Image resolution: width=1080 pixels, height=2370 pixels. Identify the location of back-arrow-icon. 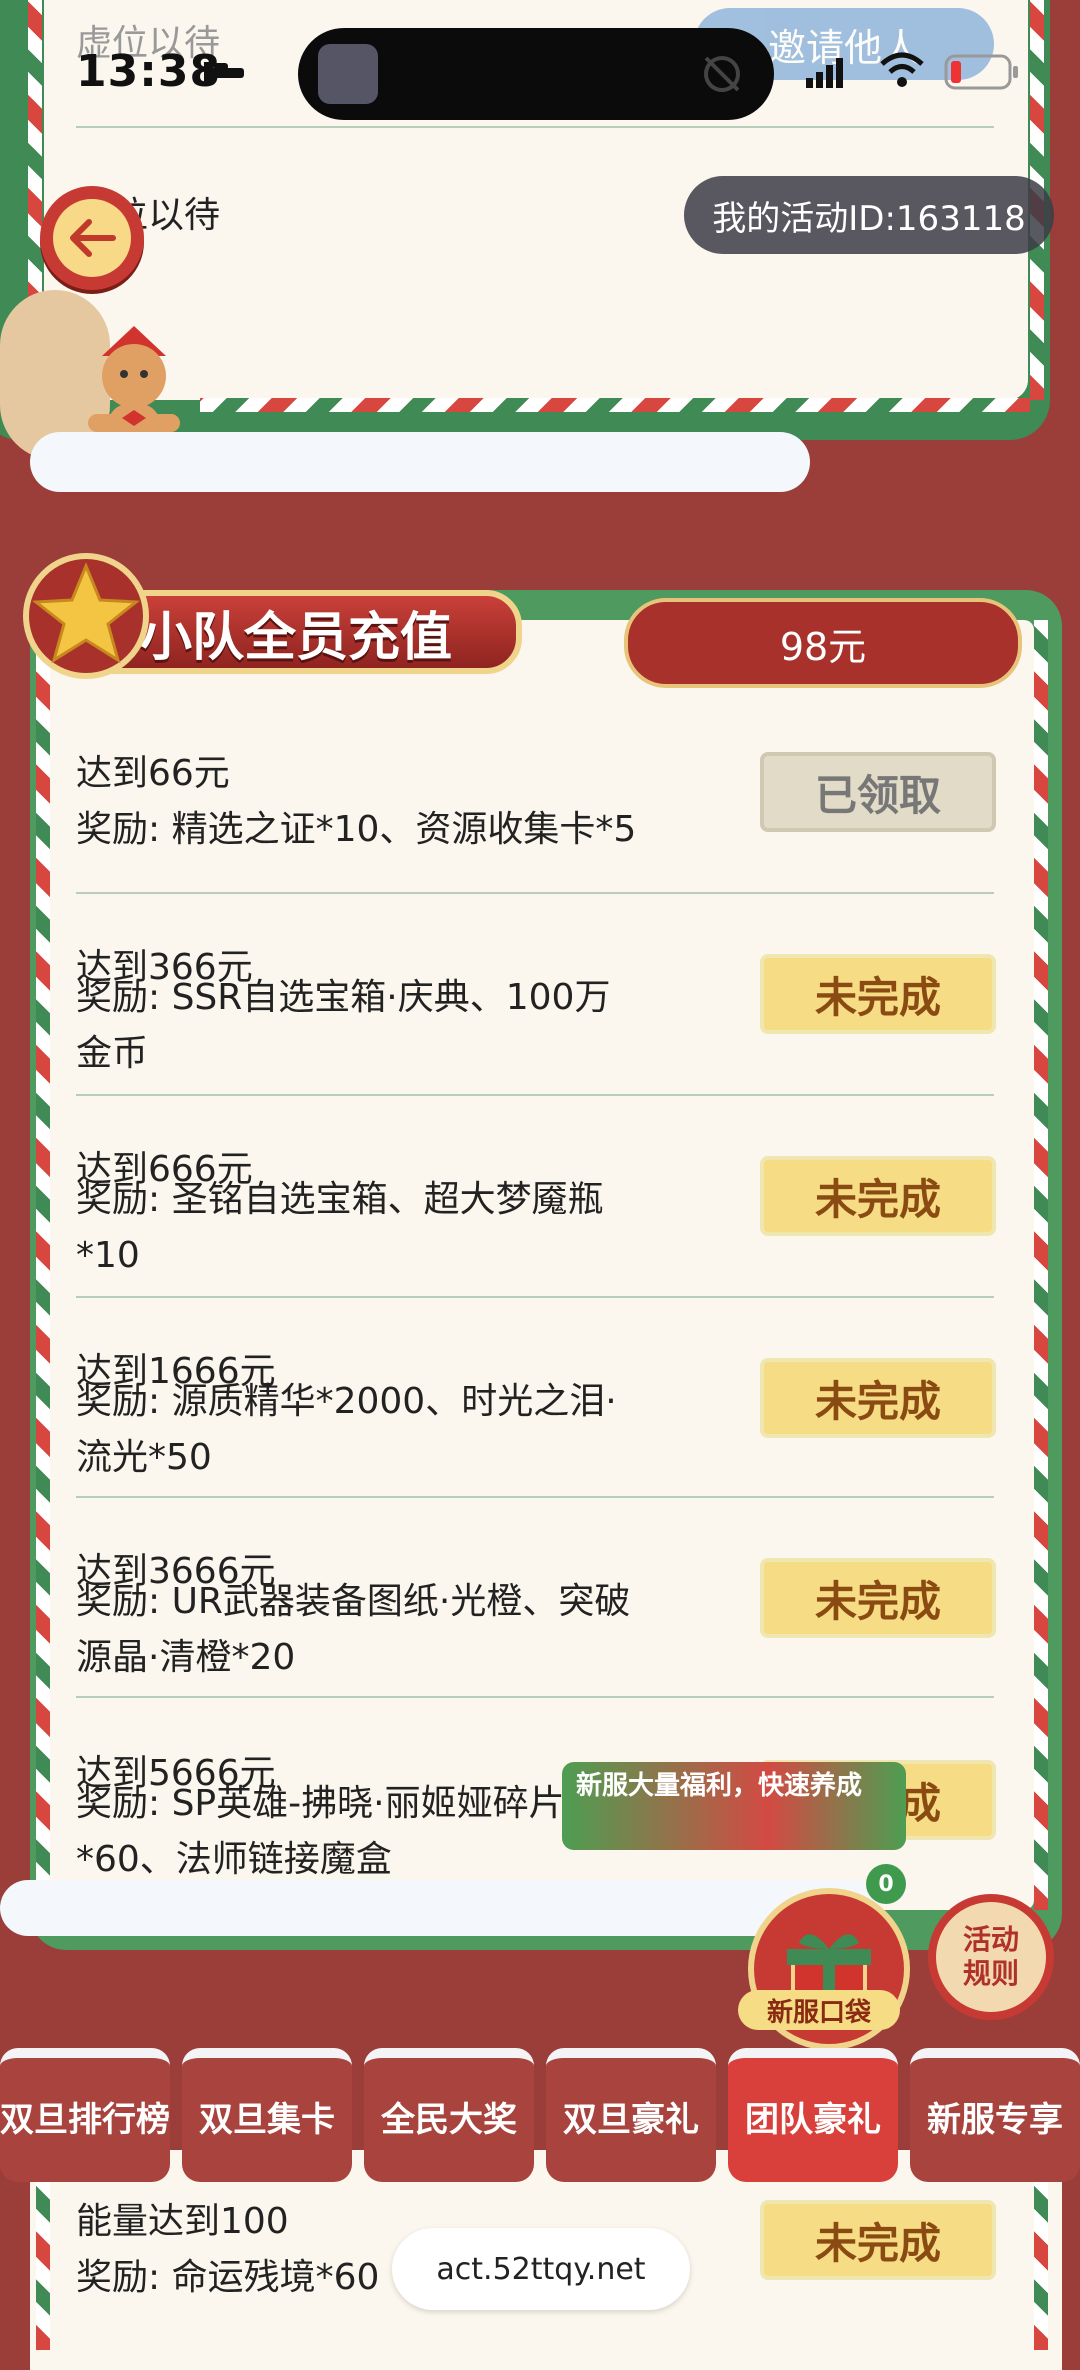
(92, 238).